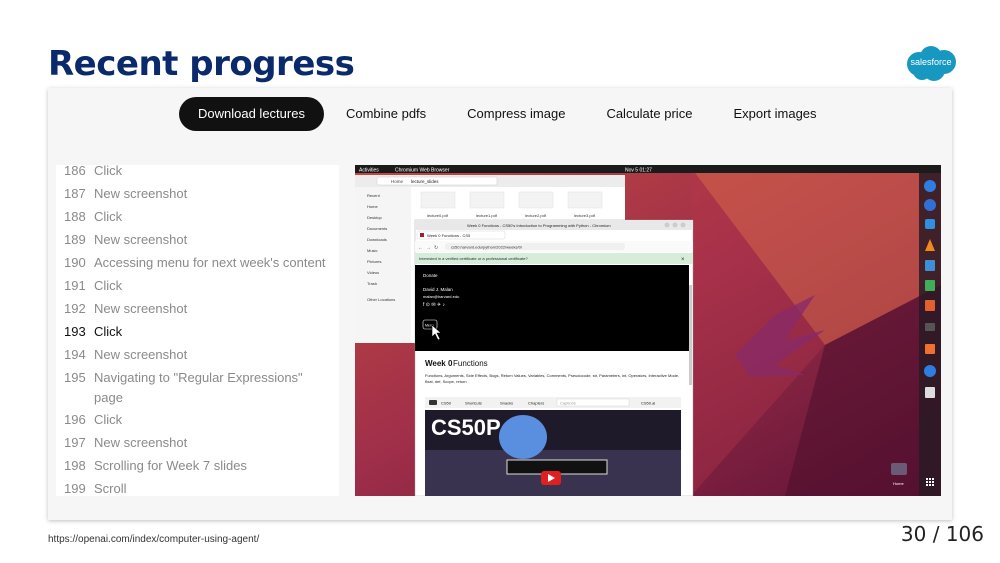 Image resolution: width=1000 pixels, height=563 pixels. Describe the element at coordinates (690, 335) in the screenshot. I see `page-scrollbar` at that location.